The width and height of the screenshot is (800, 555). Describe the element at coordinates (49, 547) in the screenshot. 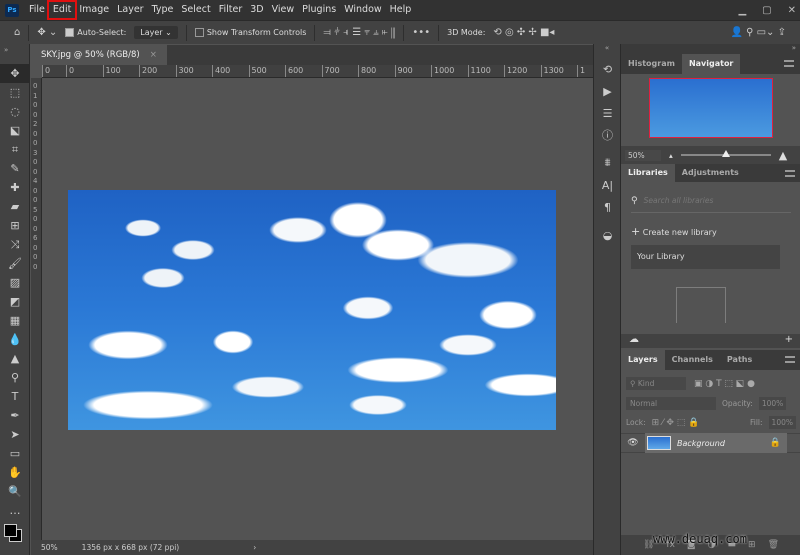

I see `status-zoom: 50%` at that location.